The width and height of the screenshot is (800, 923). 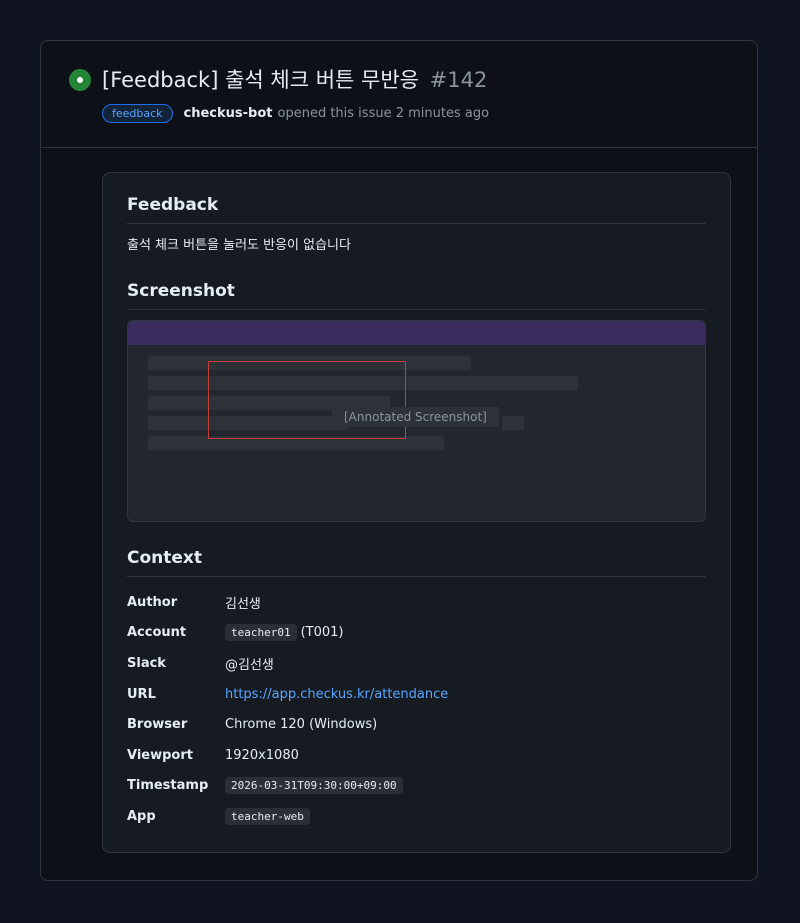 I want to click on context-value: 김선생, so click(x=243, y=604).